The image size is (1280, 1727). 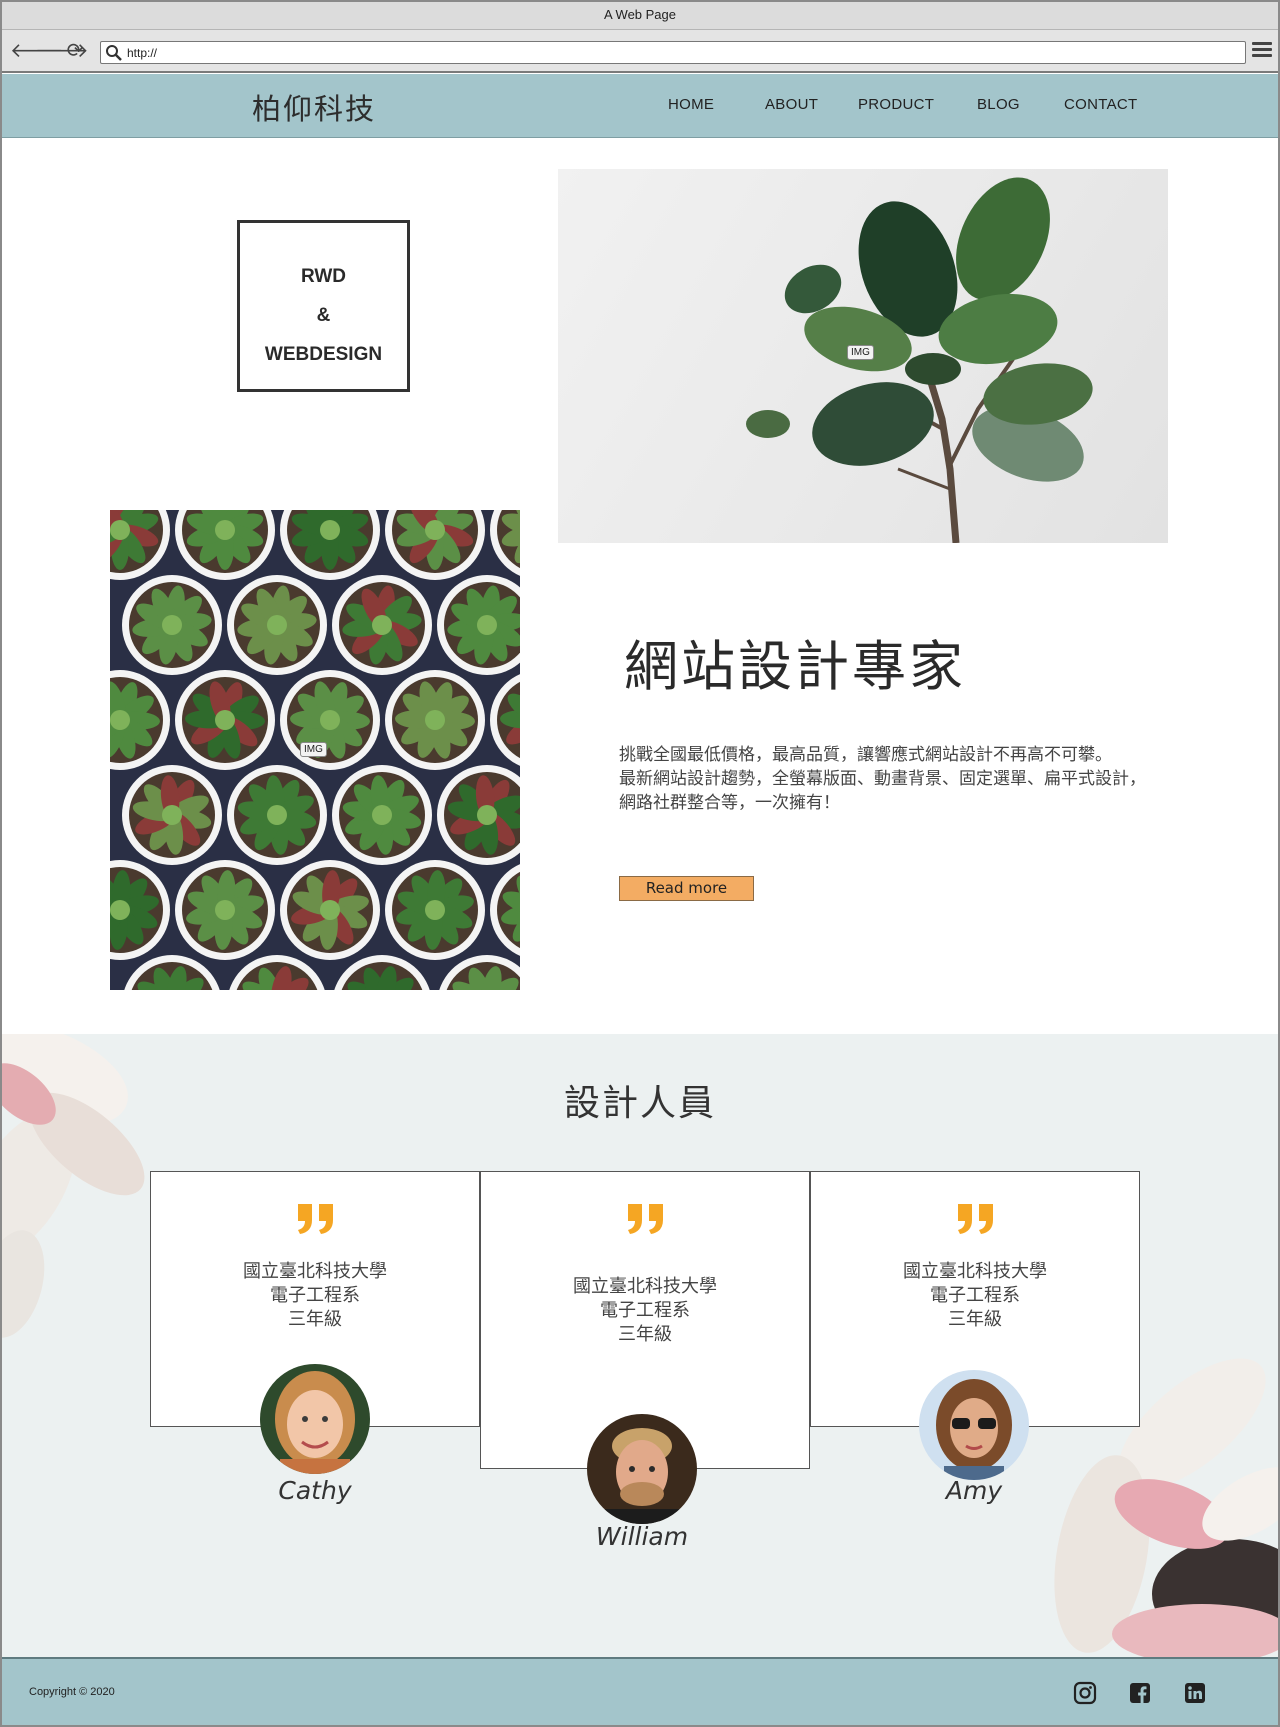 What do you see at coordinates (72, 1692) in the screenshot?
I see `copyright-text: Copyright © 2020` at bounding box center [72, 1692].